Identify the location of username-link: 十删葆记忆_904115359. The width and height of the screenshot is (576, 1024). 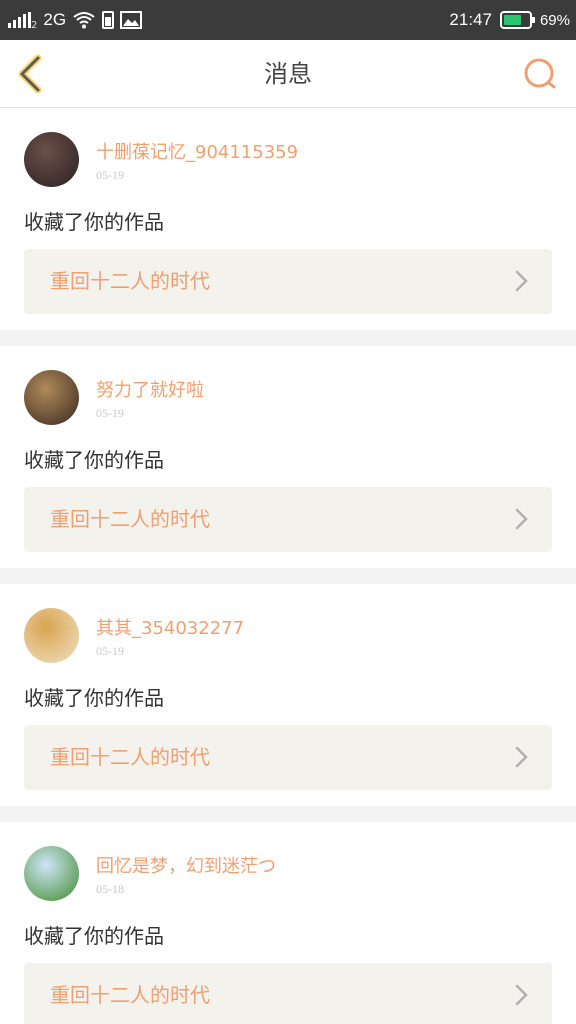
(197, 151).